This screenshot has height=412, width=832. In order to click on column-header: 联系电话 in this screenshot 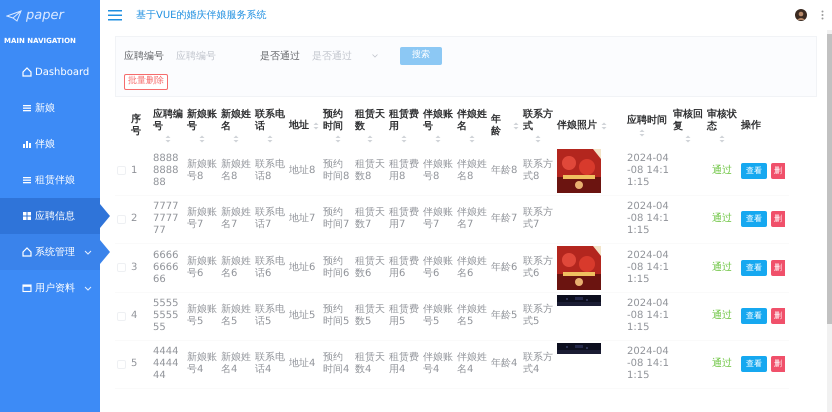, I will do `click(270, 120)`.